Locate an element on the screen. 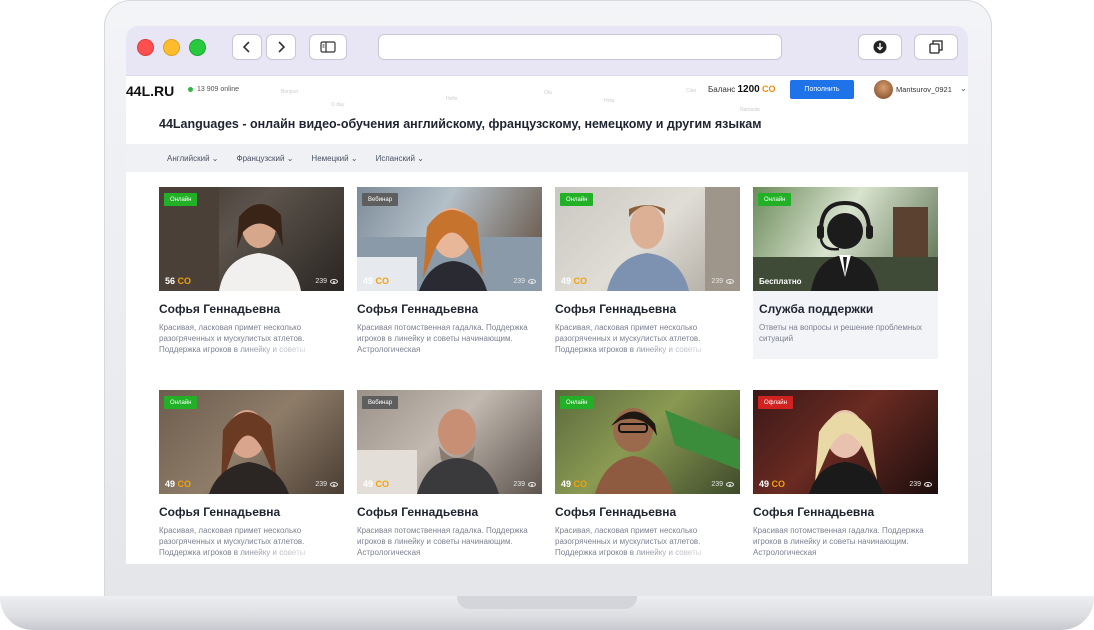 Image resolution: width=1094 pixels, height=630 pixels. decor-word: Hola is located at coordinates (609, 101).